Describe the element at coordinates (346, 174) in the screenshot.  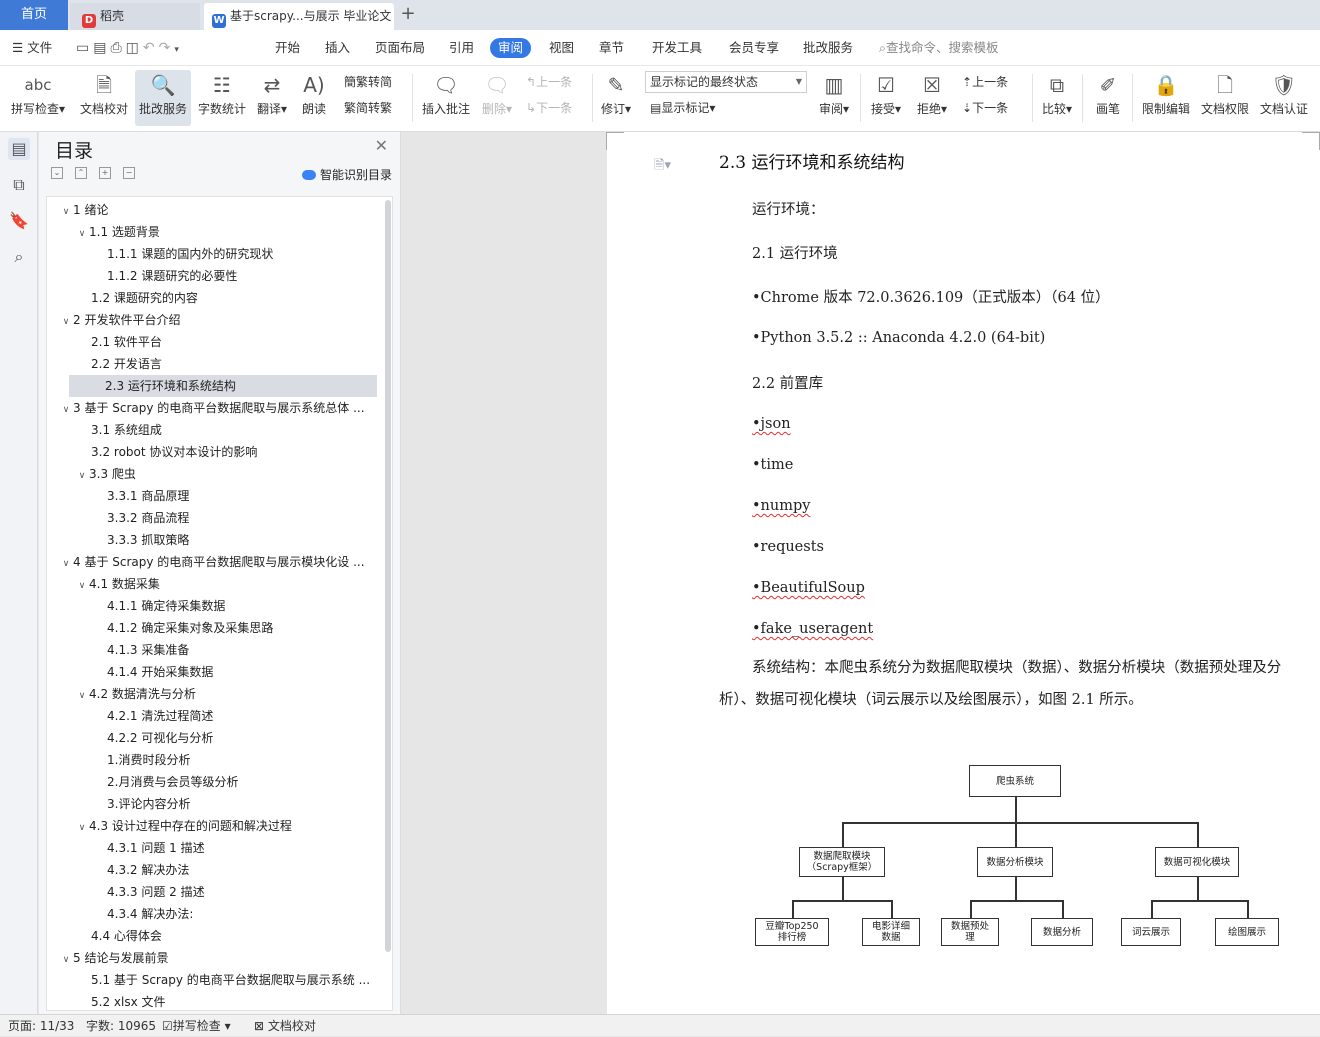
I see `smart-toc-button: 智能识别目录` at that location.